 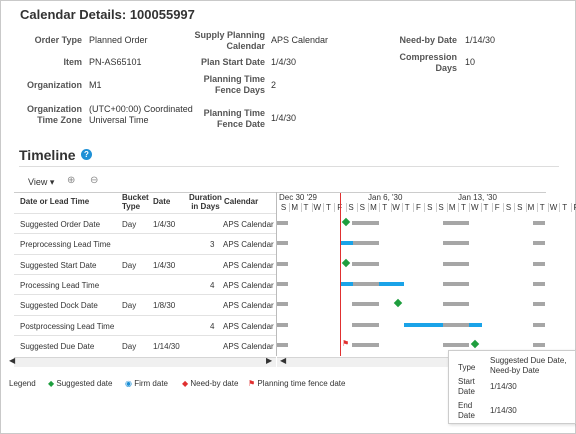 What do you see at coordinates (115, 62) in the screenshot?
I see `item-value: PN-AS65101` at bounding box center [115, 62].